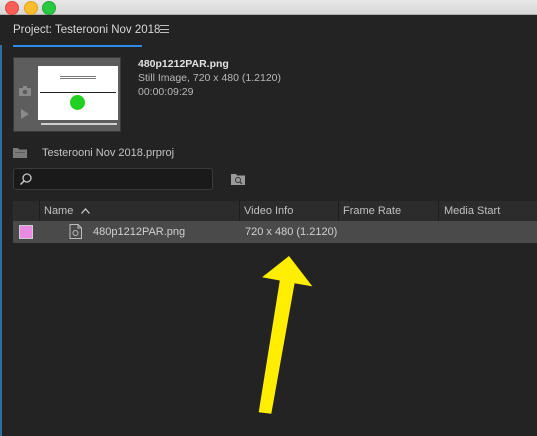 The image size is (537, 436). Describe the element at coordinates (49, 8) in the screenshot. I see `zoom-window-button` at that location.